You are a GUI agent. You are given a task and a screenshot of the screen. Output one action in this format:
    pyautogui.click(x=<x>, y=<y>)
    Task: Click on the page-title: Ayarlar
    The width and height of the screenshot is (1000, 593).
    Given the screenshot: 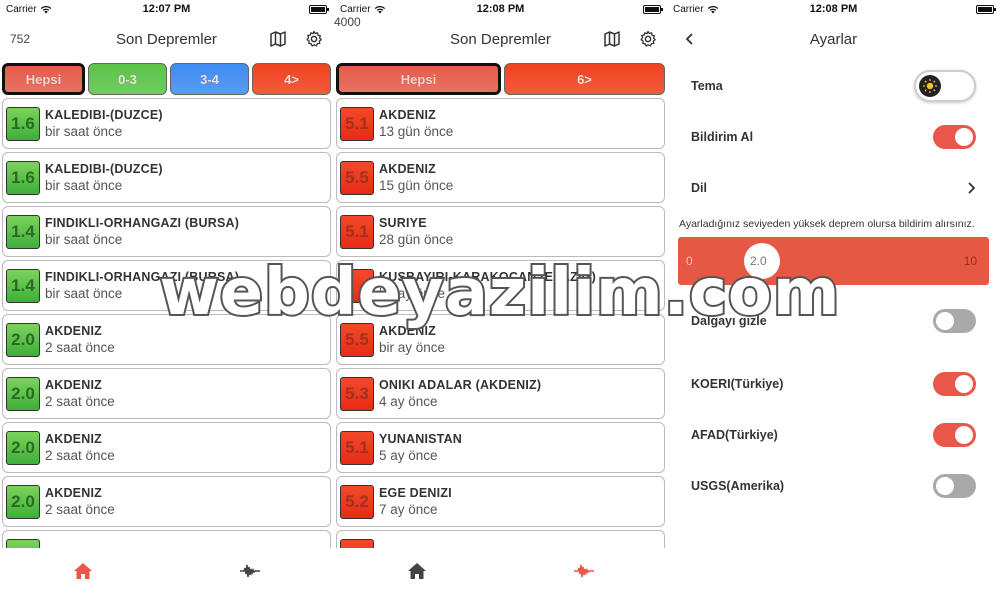 What is the action you would take?
    pyautogui.click(x=833, y=39)
    